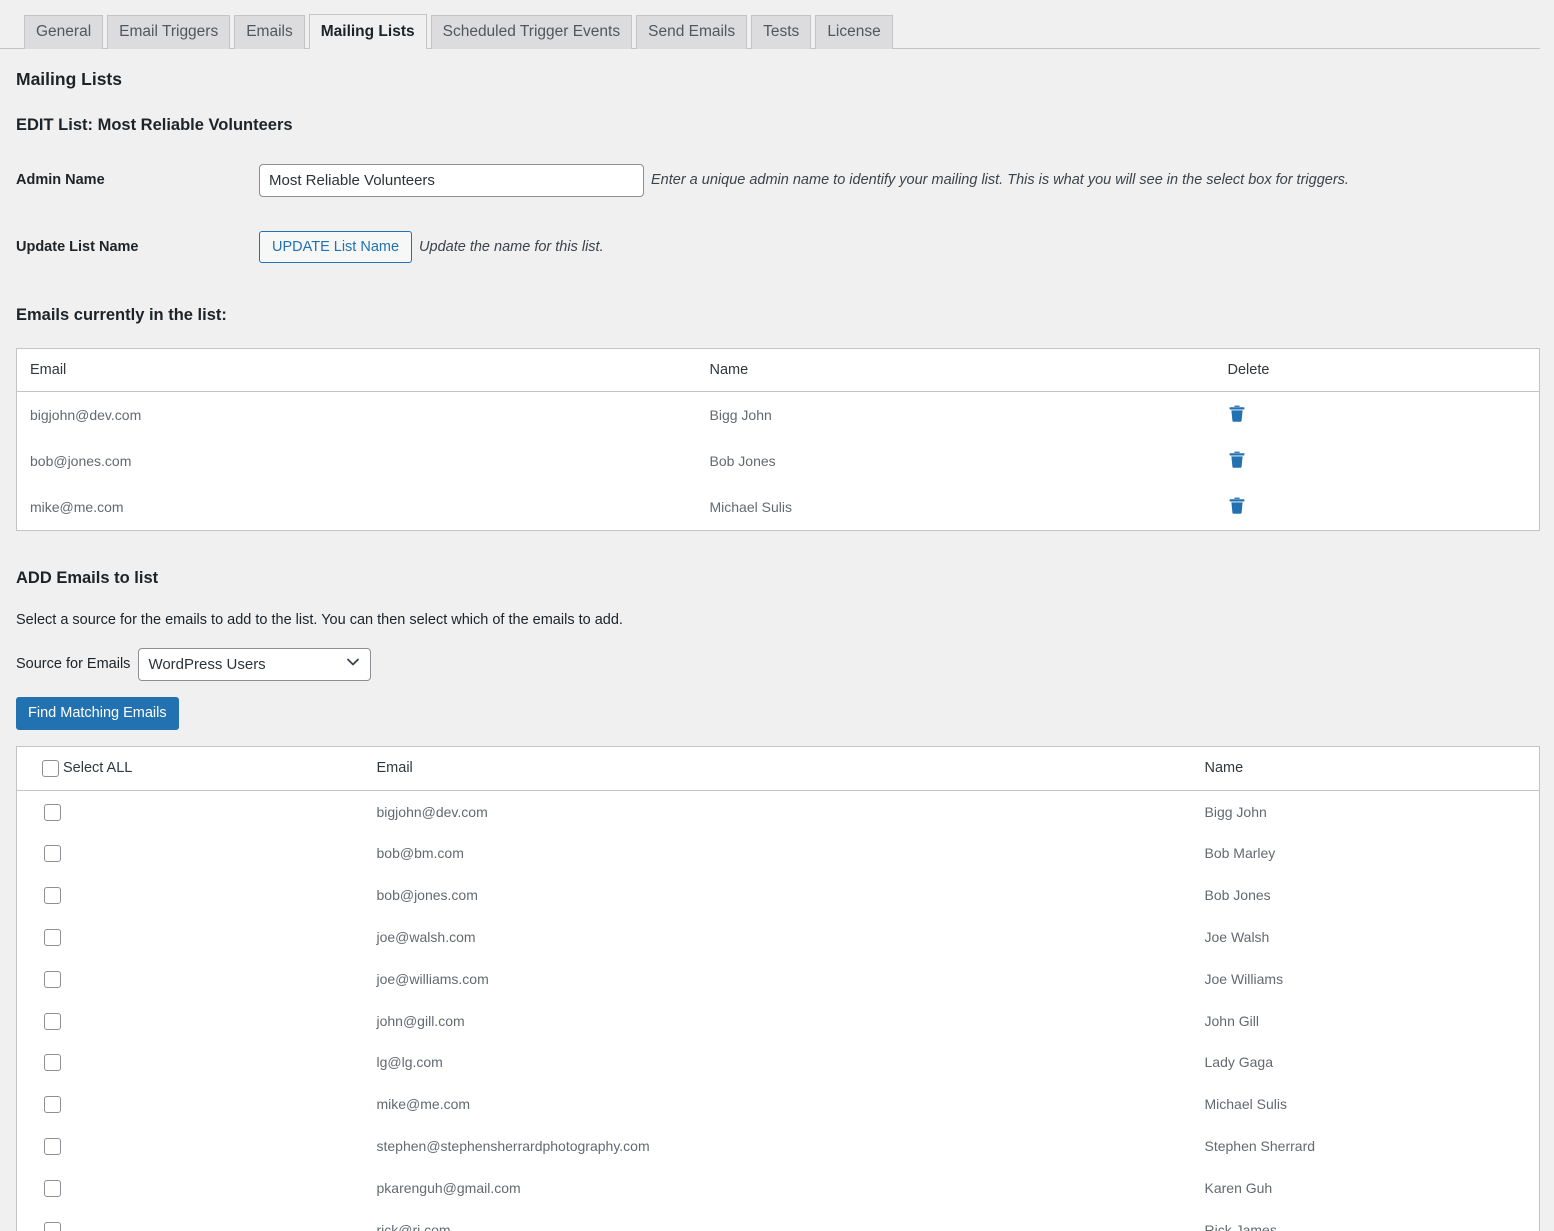 Image resolution: width=1554 pixels, height=1231 pixels. Describe the element at coordinates (169, 32) in the screenshot. I see `tab-email-triggers: Email Triggers` at that location.